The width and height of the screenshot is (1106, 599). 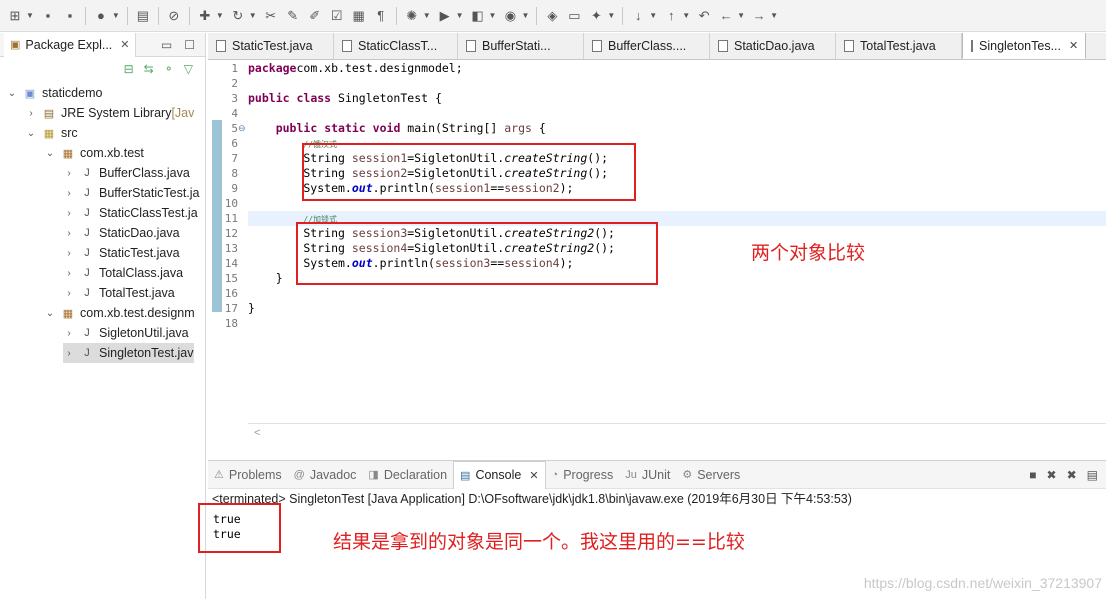 What do you see at coordinates (166, 45) in the screenshot?
I see `minimize-icon: ▭` at bounding box center [166, 45].